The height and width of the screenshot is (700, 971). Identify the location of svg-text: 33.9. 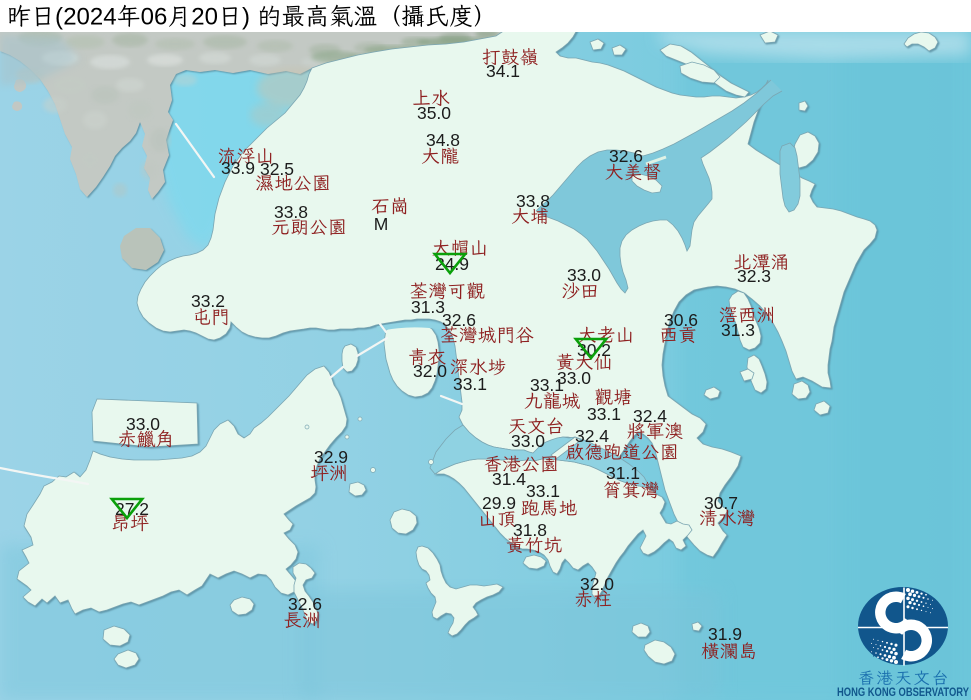
(238, 168).